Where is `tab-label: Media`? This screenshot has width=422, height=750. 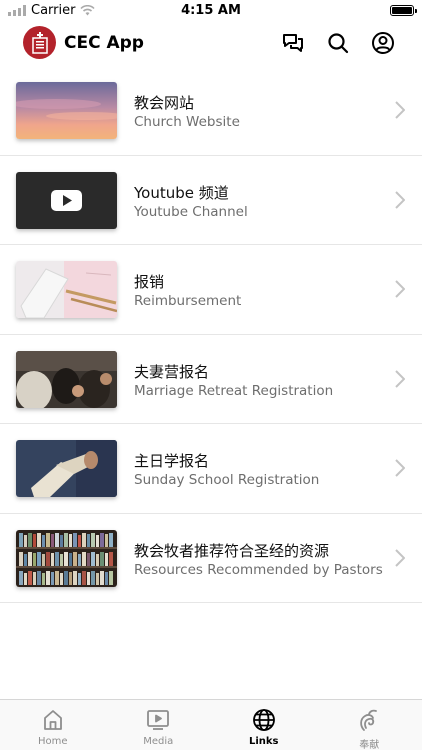
tab-label: Media is located at coordinates (158, 741).